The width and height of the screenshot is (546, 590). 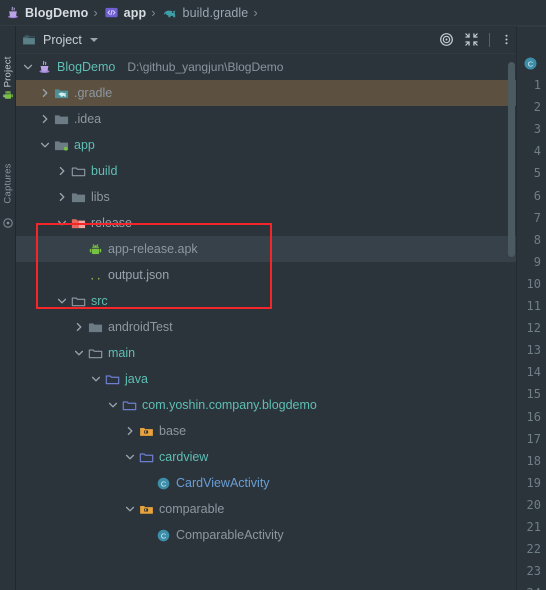 What do you see at coordinates (537, 107) in the screenshot?
I see `gutter-line-number: 2` at bounding box center [537, 107].